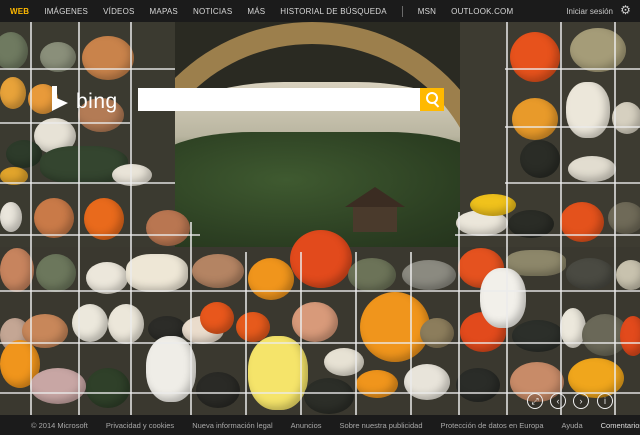 Image resolution: width=640 pixels, height=435 pixels. I want to click on footer-link-help: Ayuda, so click(572, 425).